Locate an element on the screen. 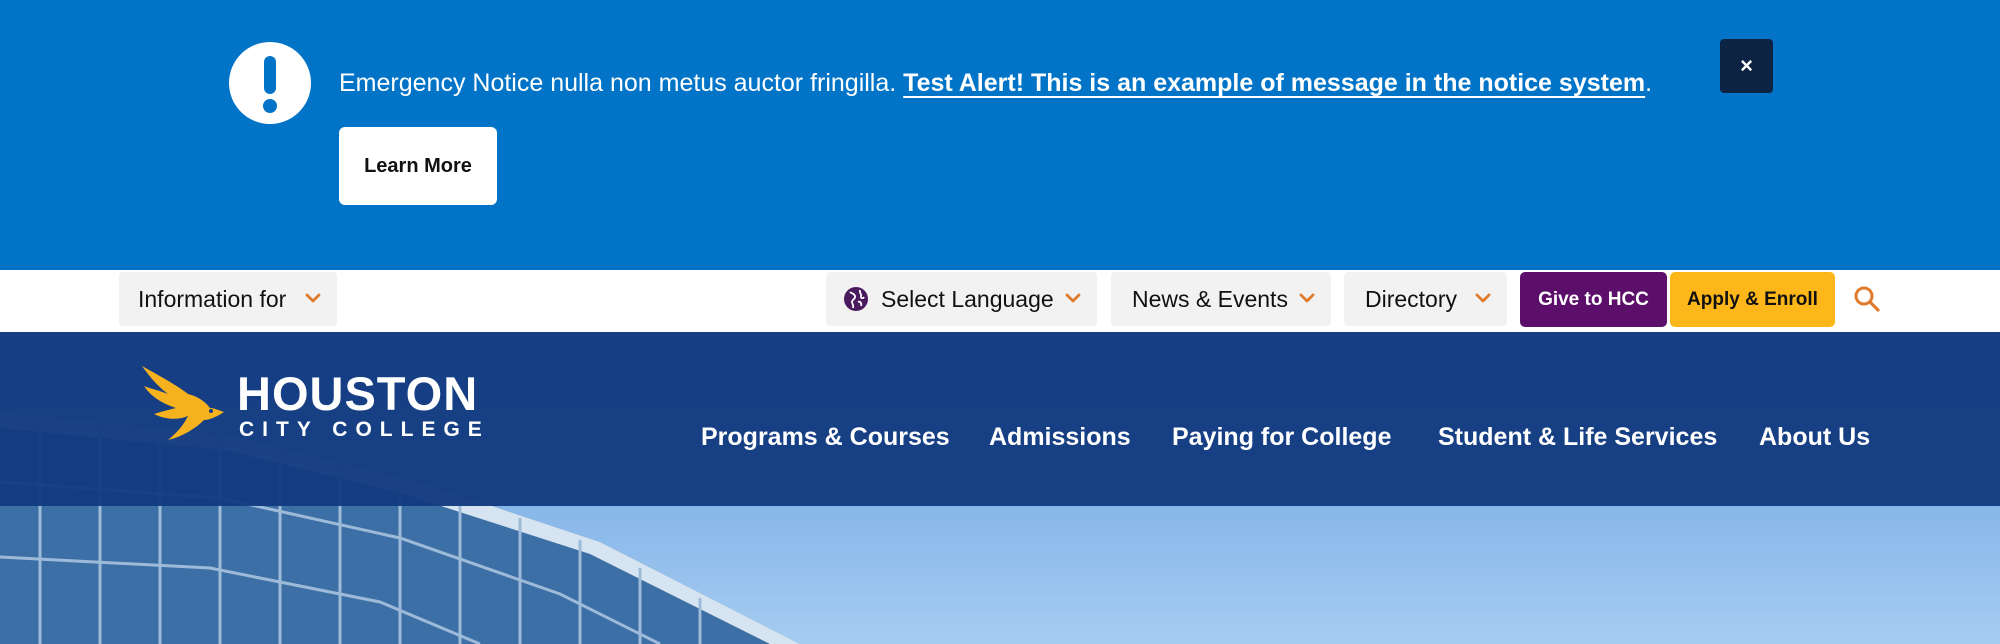 The height and width of the screenshot is (644, 2000). directory-label: Directory is located at coordinates (1411, 298).